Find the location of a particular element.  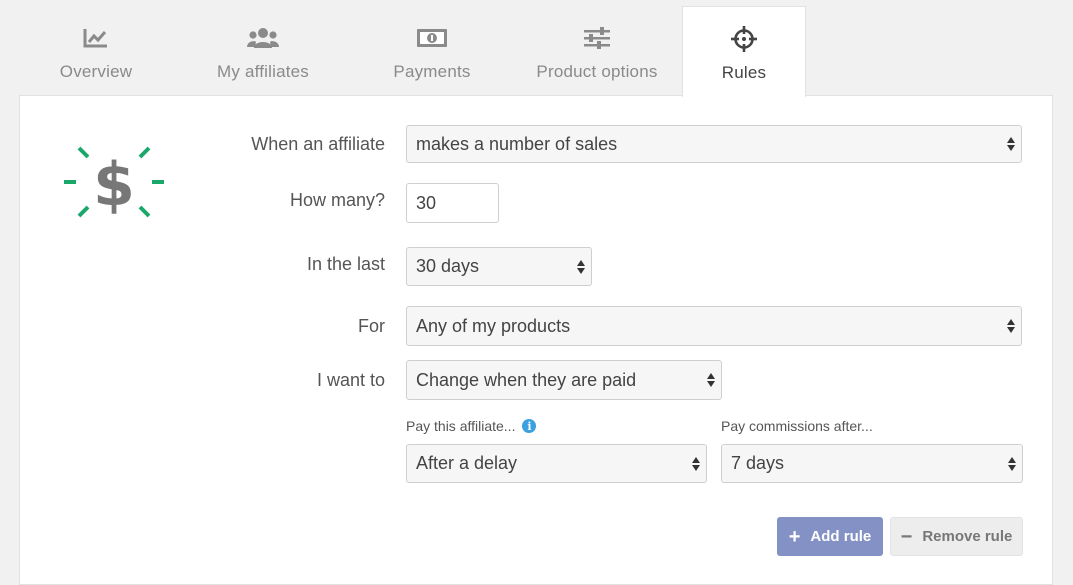

how-many-label: How many? is located at coordinates (337, 200).